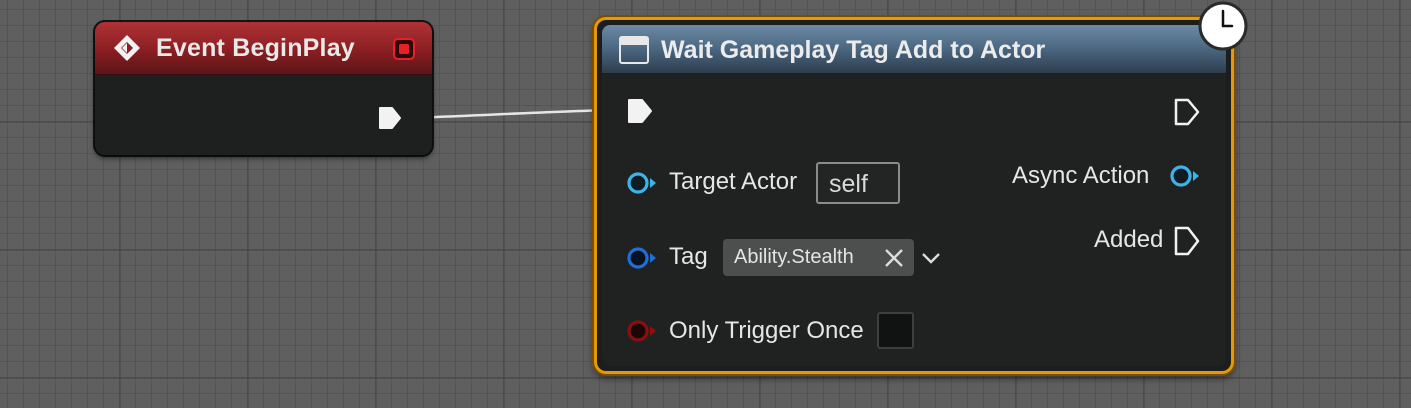 This screenshot has width=1411, height=408. Describe the element at coordinates (255, 48) in the screenshot. I see `event-node-title: Event BeginPlay` at that location.